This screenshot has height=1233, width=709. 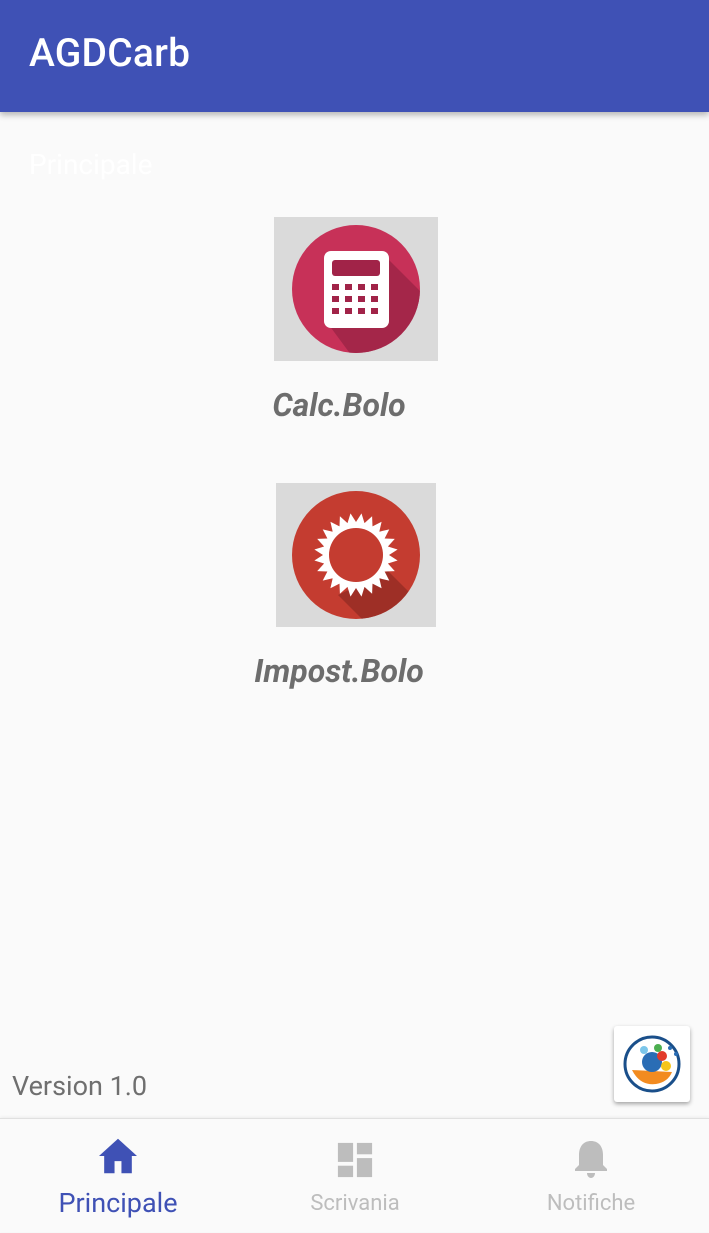 I want to click on nav-item-principale: Principale, so click(x=118, y=1176).